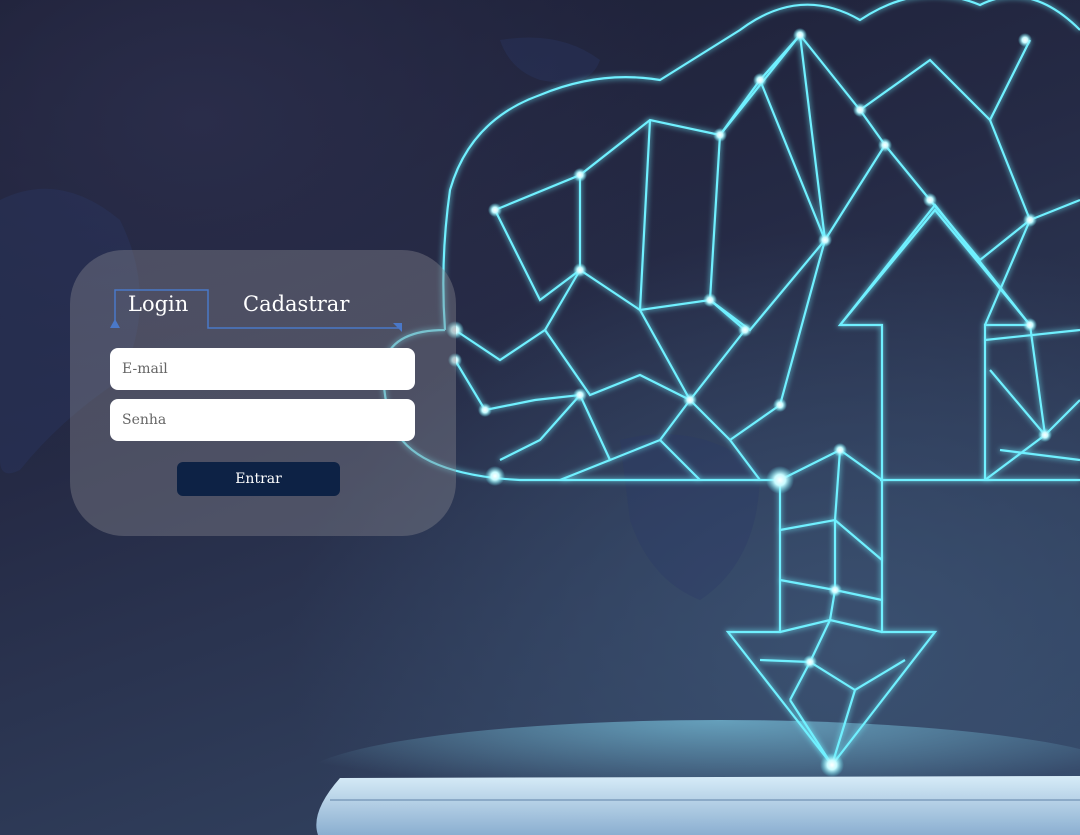  I want to click on tab-signup: Cadastrar, so click(296, 304).